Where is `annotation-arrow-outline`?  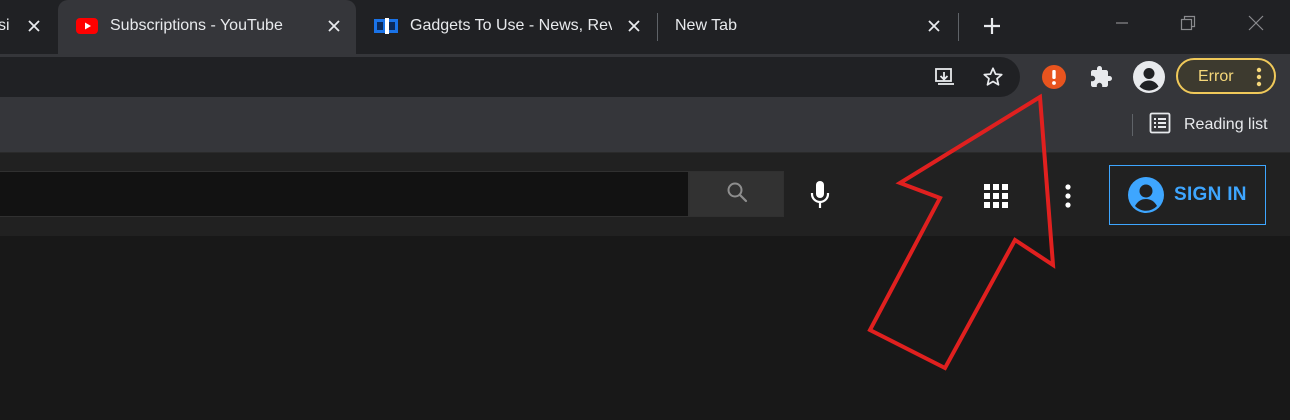 annotation-arrow-outline is located at coordinates (961, 232).